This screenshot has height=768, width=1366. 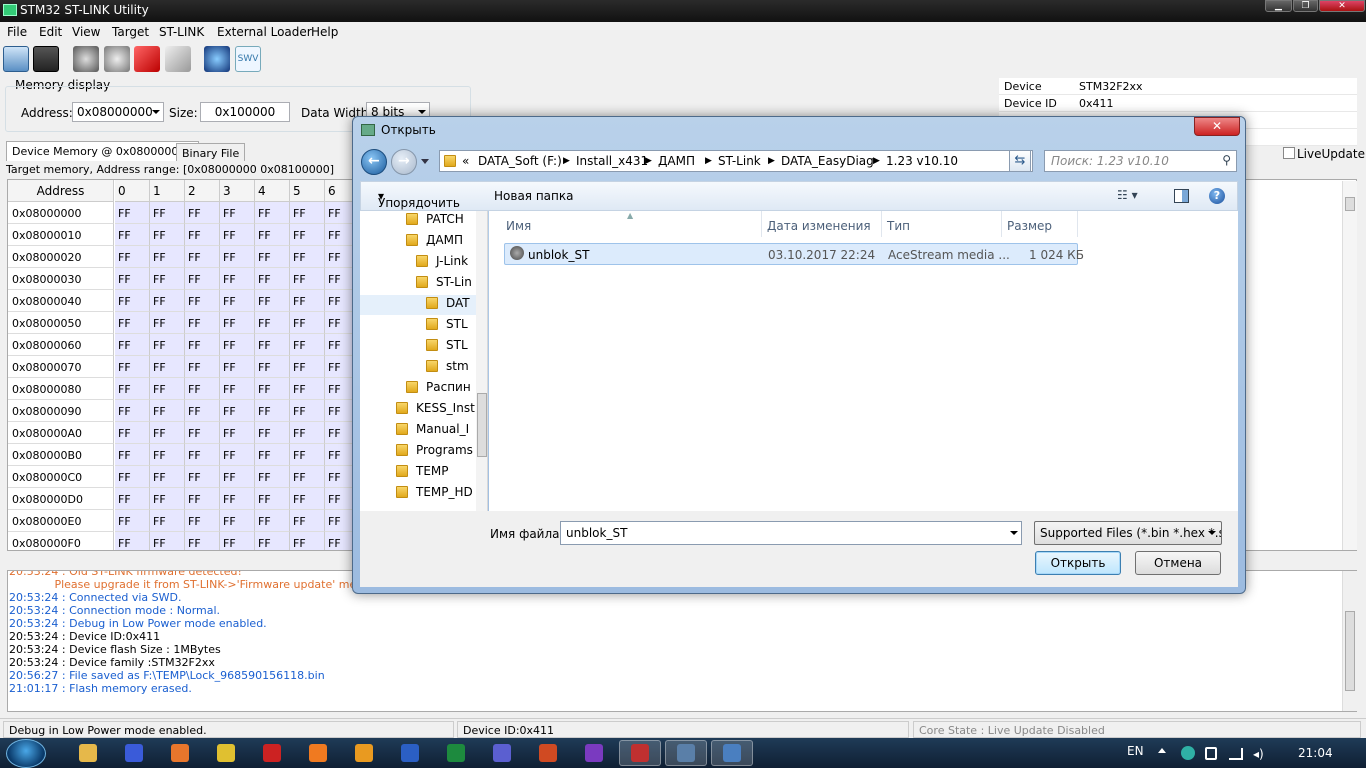 What do you see at coordinates (118, 112) in the screenshot?
I see `address-combo: 0x08000000` at bounding box center [118, 112].